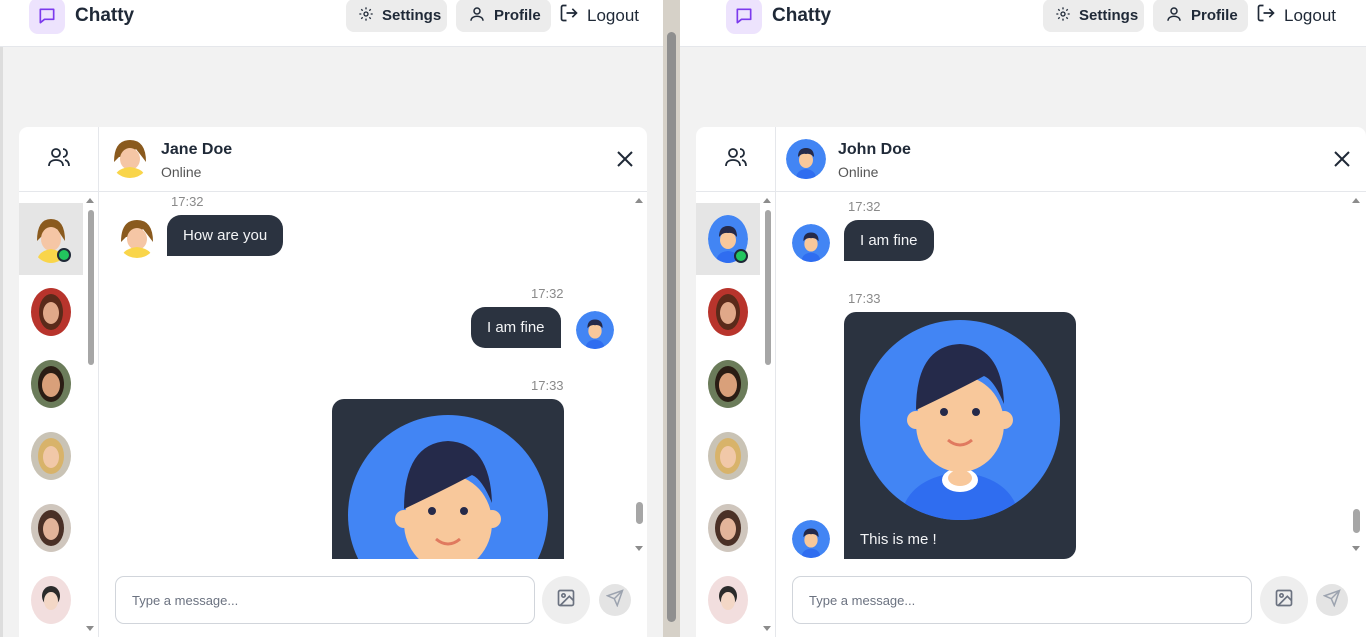  What do you see at coordinates (874, 149) in the screenshot?
I see `chat-contact-name: John Doe` at bounding box center [874, 149].